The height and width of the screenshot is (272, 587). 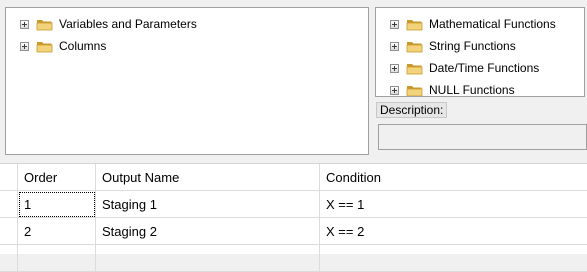 What do you see at coordinates (208, 258) in the screenshot?
I see `table-cell-output-name` at bounding box center [208, 258].